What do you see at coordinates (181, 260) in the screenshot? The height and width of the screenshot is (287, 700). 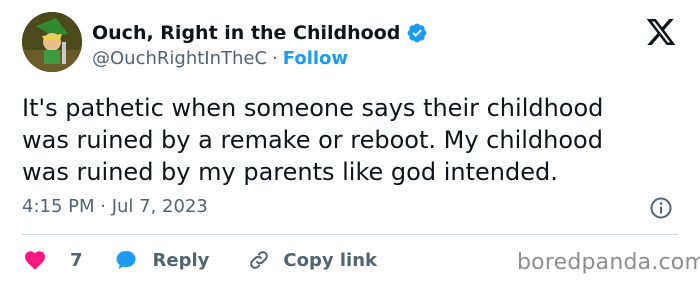 I see `reply-label: Reply` at bounding box center [181, 260].